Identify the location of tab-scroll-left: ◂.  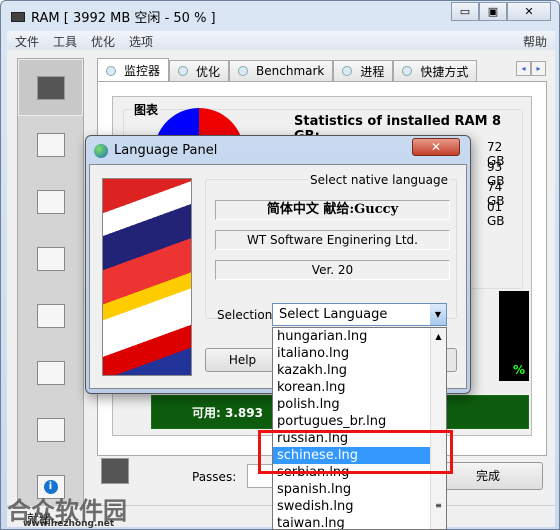
(523, 68).